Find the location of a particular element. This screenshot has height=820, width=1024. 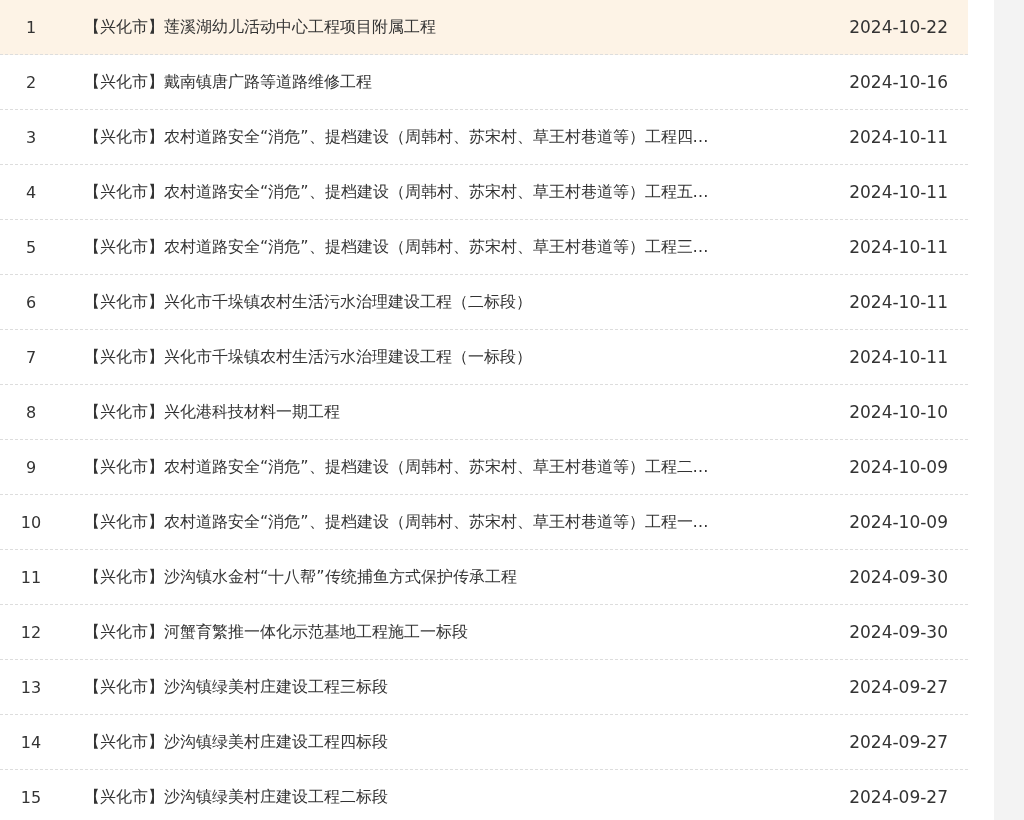

list-row: 8 【兴化市】兴化港科技材料一期工程 2024-10-10 is located at coordinates (484, 412).